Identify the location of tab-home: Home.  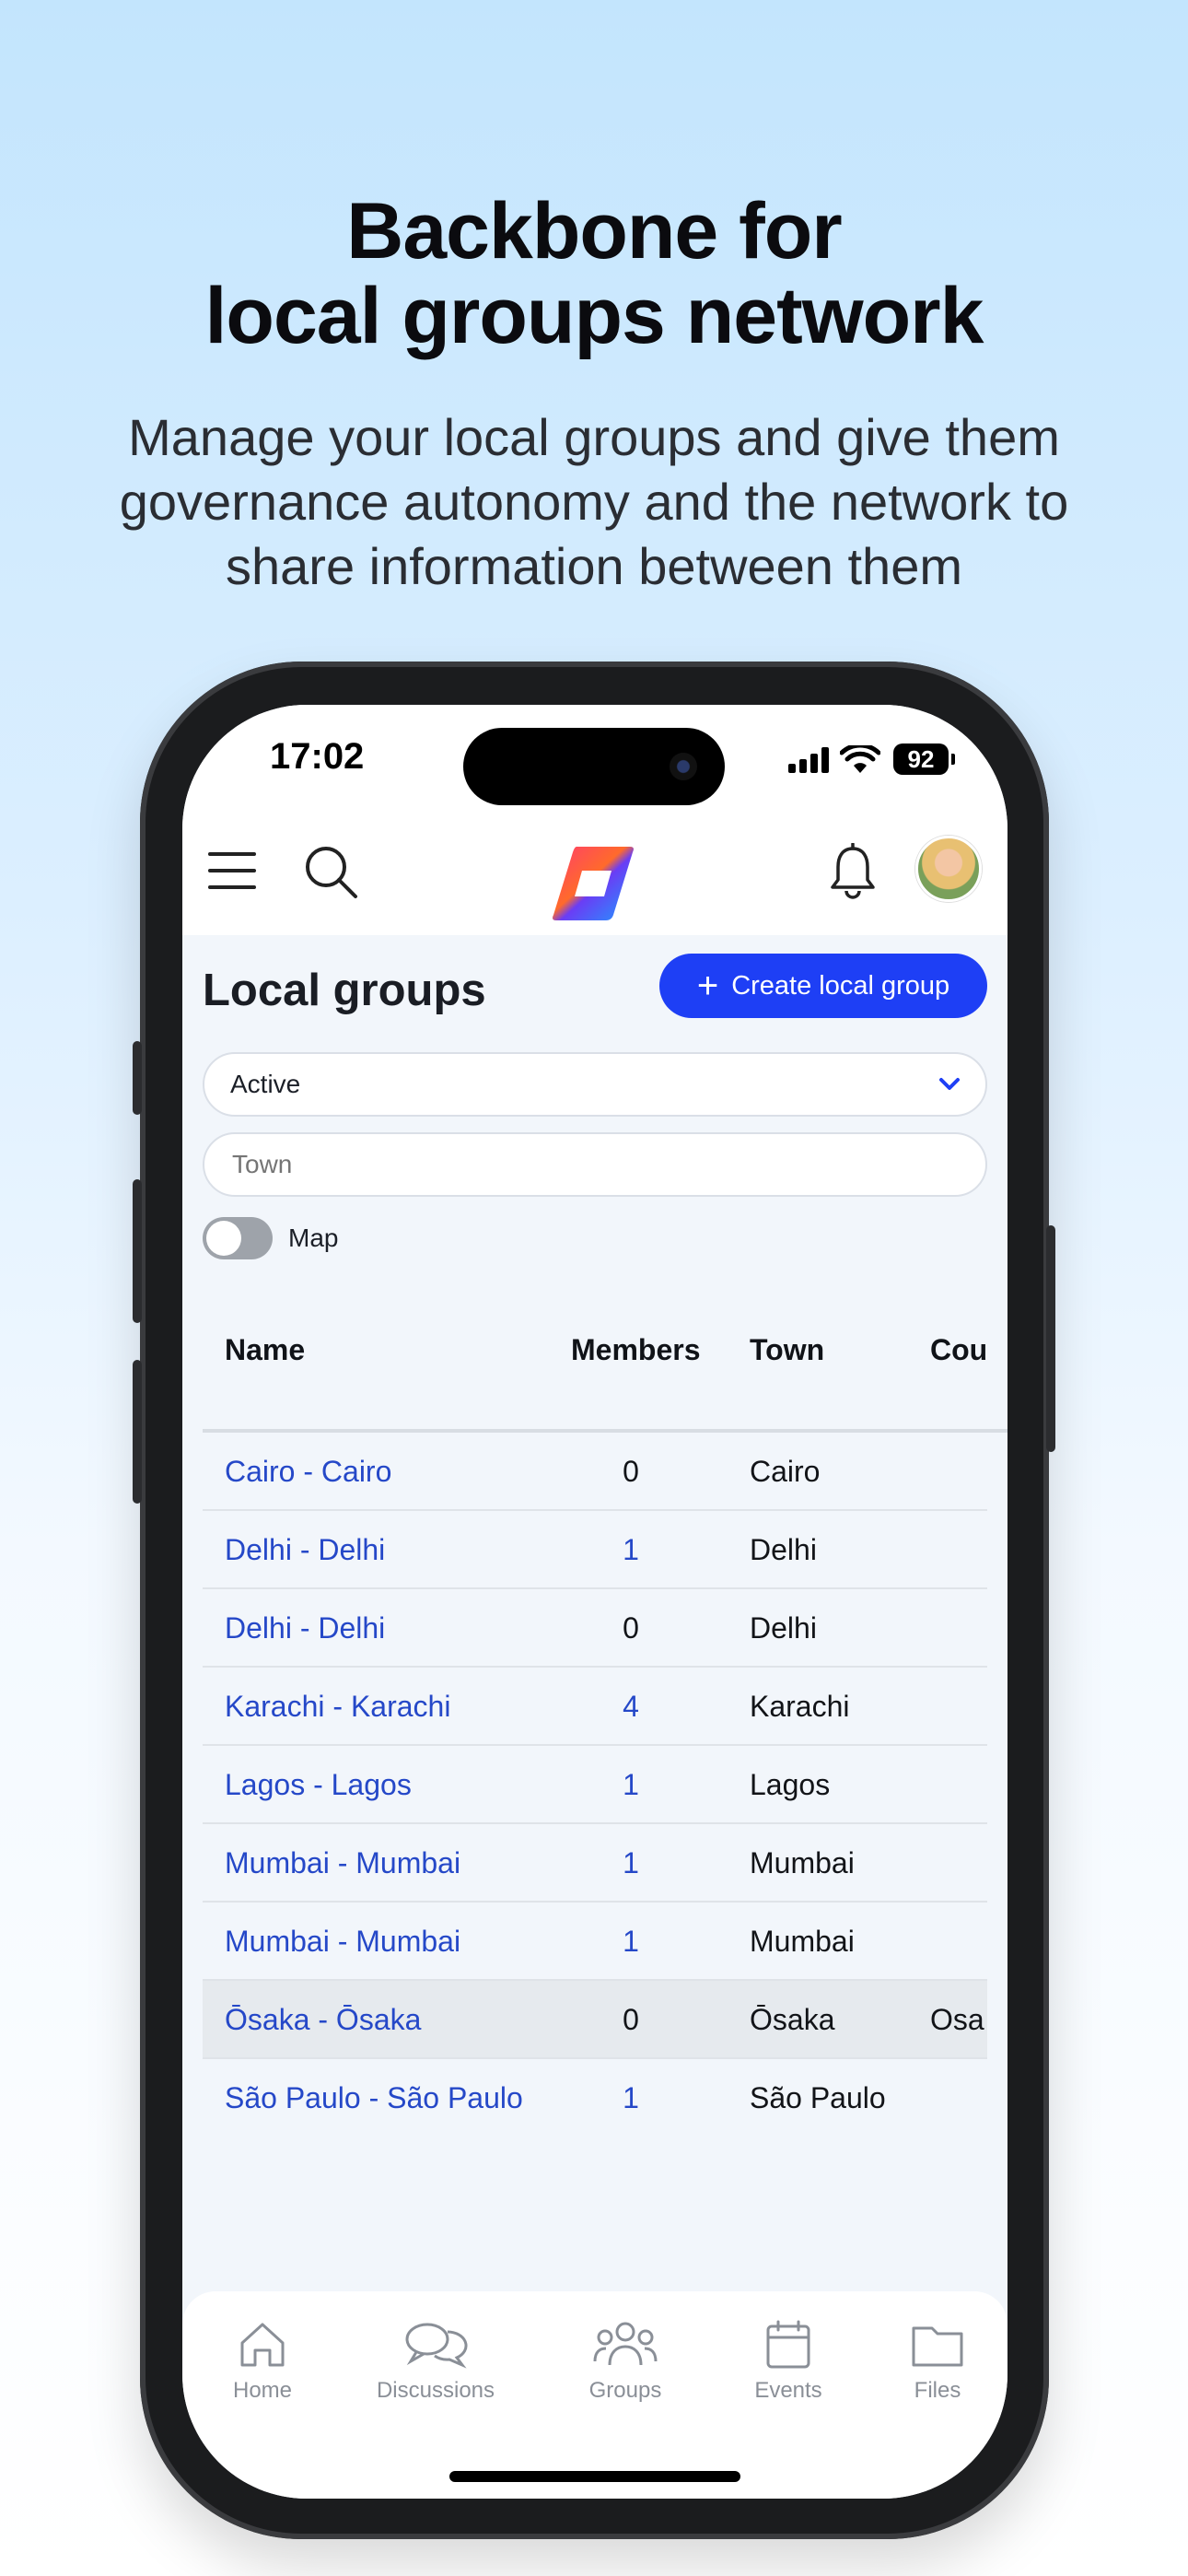
(262, 2361).